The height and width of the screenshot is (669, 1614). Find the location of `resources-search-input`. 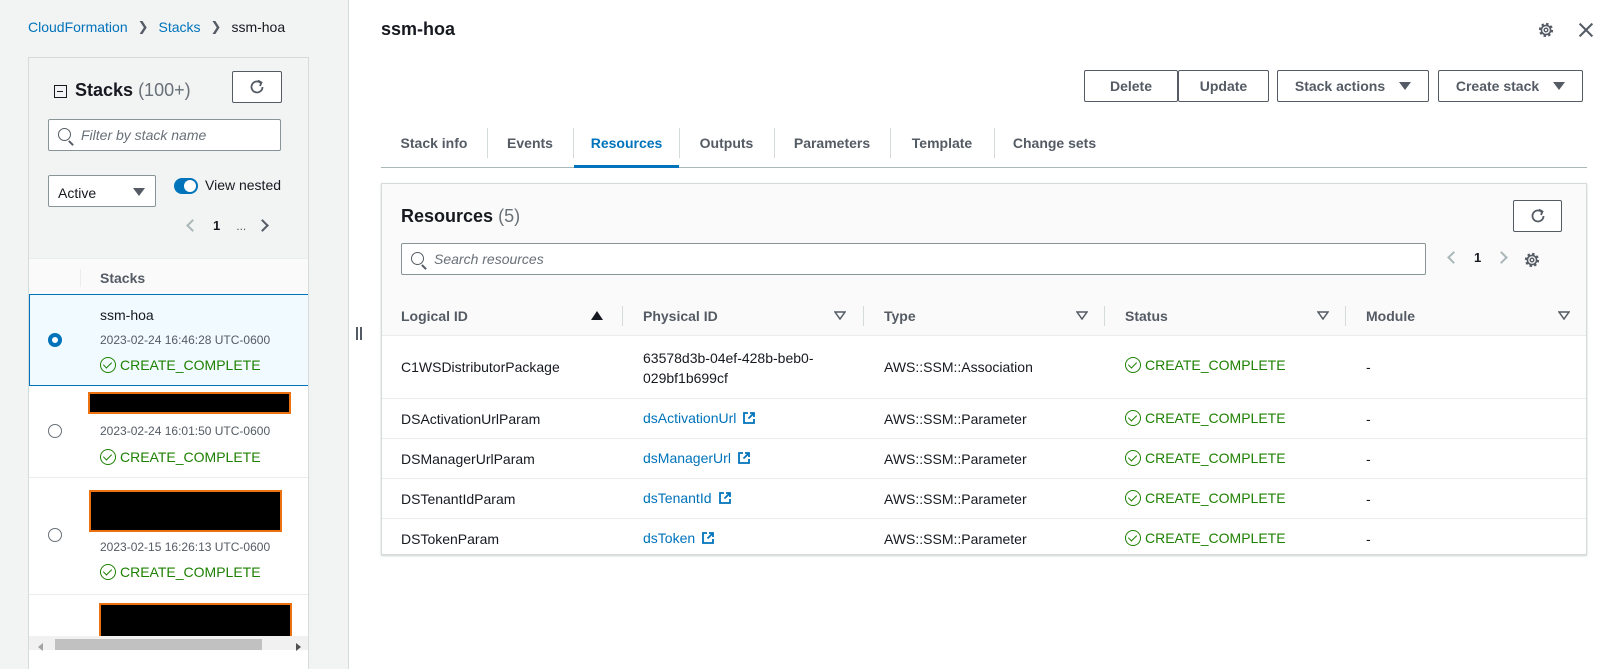

resources-search-input is located at coordinates (924, 259).